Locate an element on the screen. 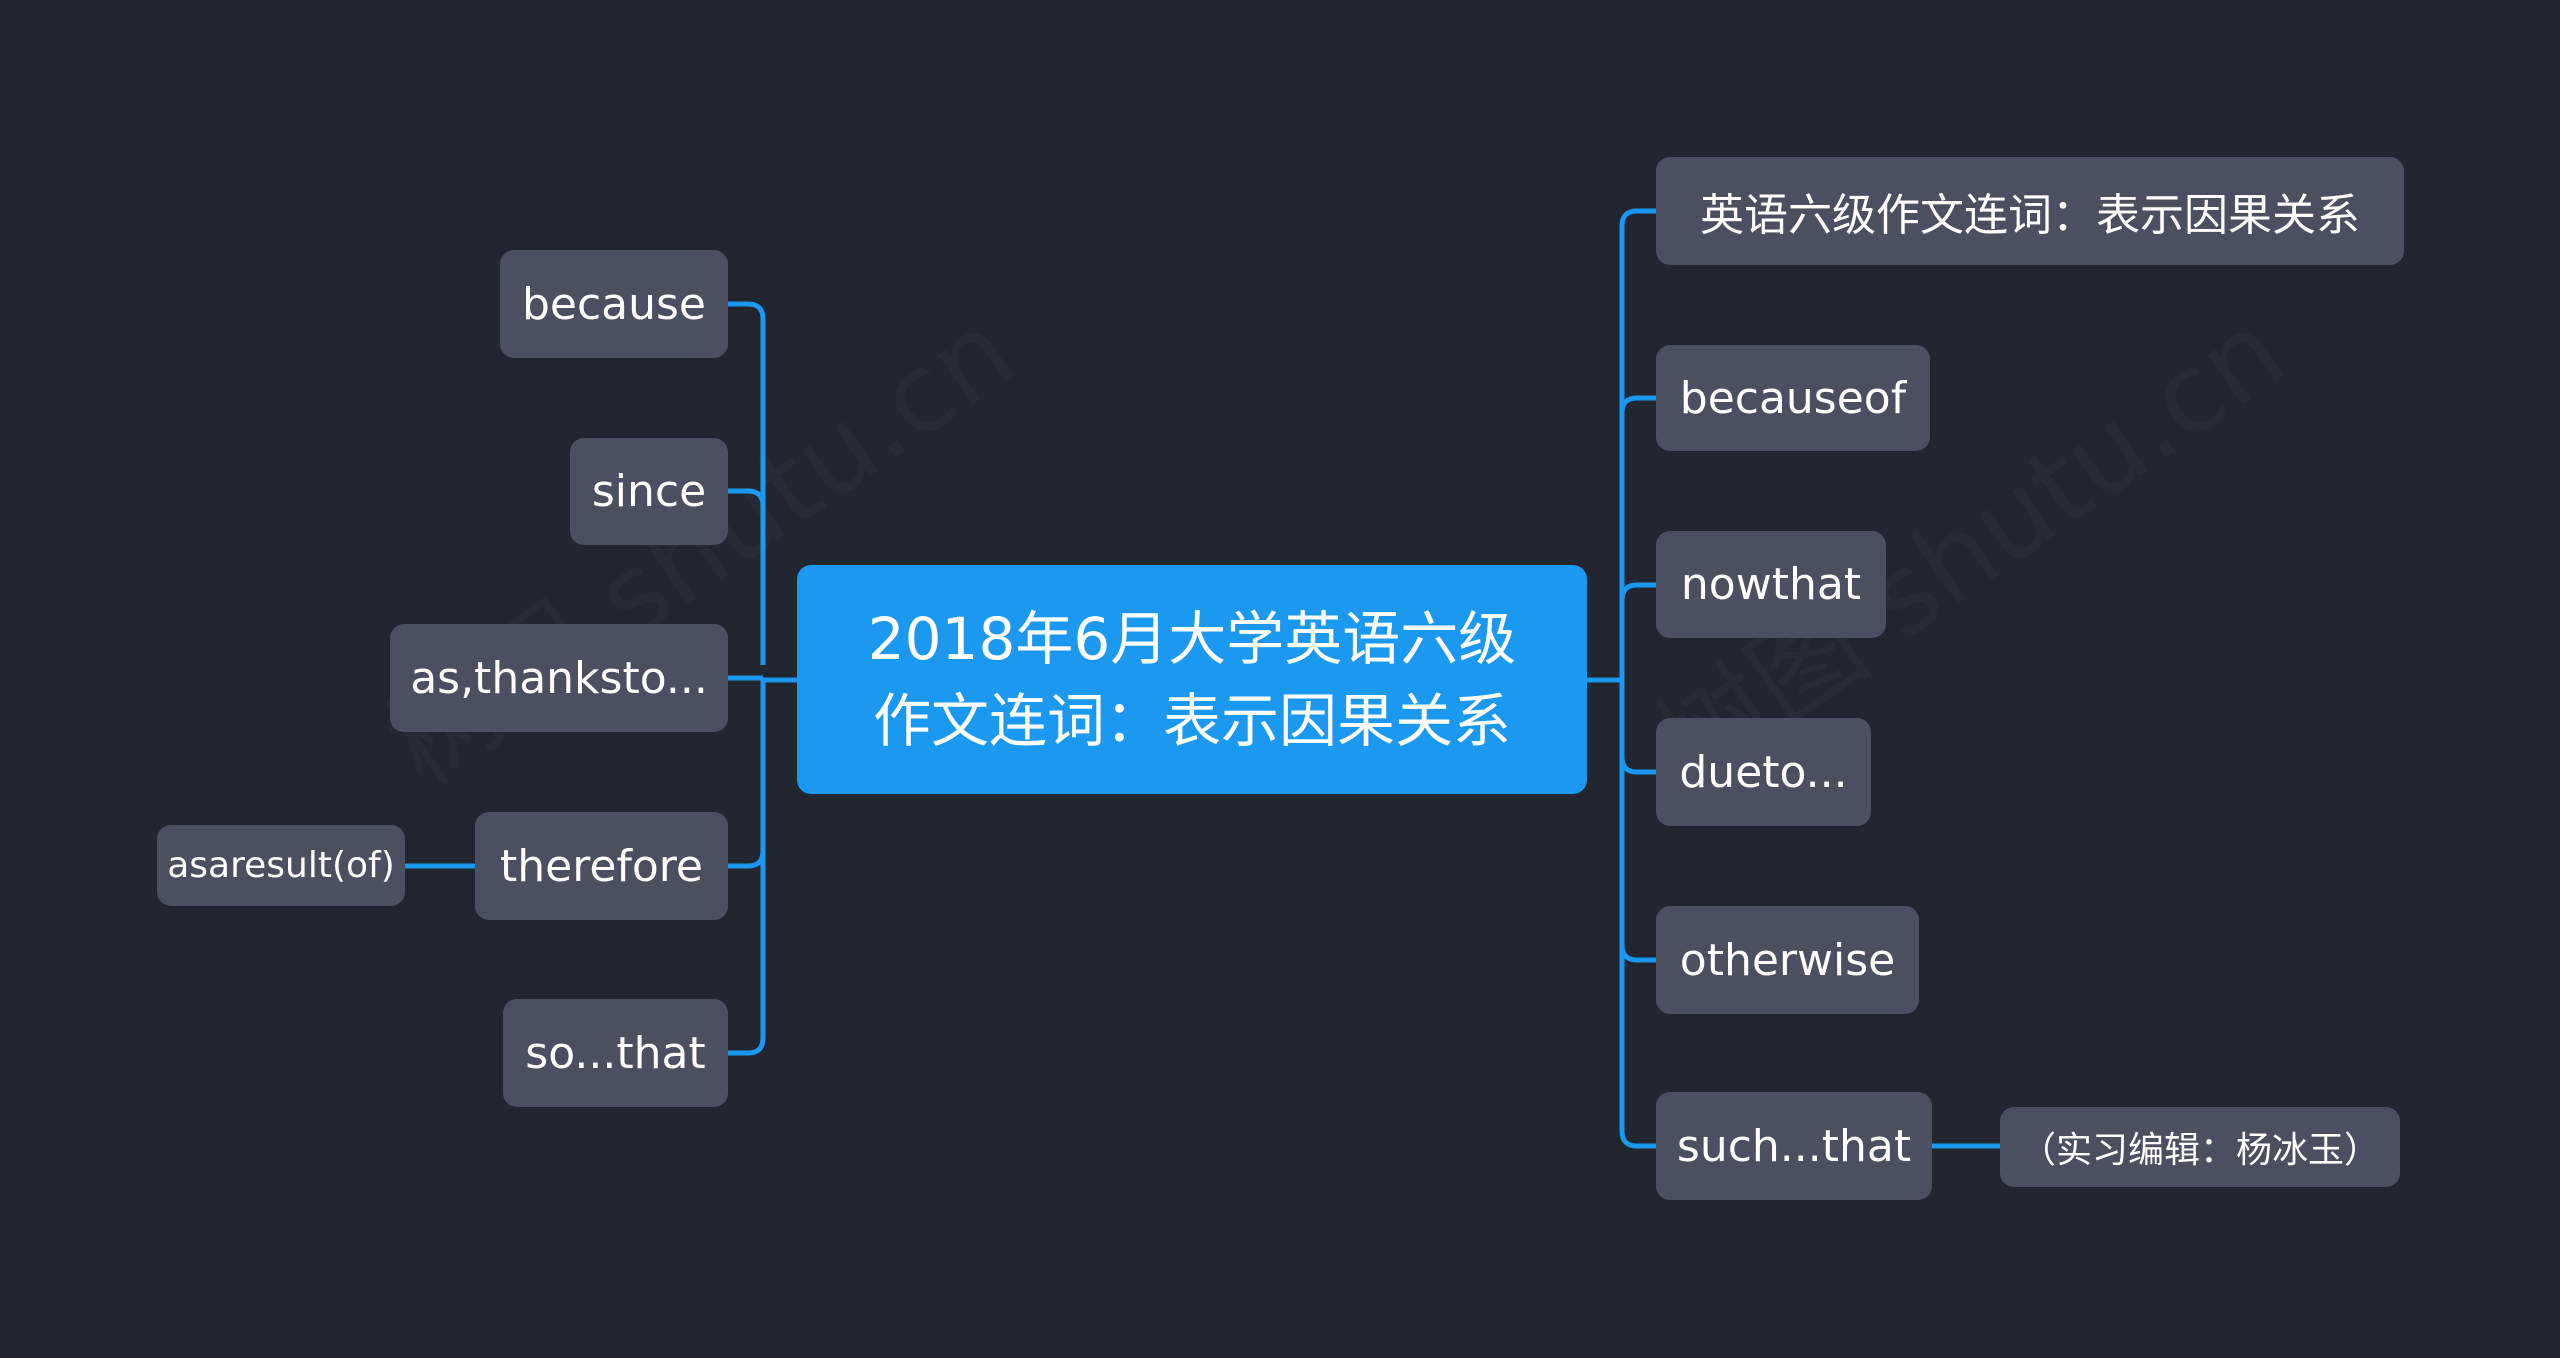 This screenshot has height=1358, width=2560. node-label: 英语六级作文连词：表示因果关系 is located at coordinates (2030, 215).